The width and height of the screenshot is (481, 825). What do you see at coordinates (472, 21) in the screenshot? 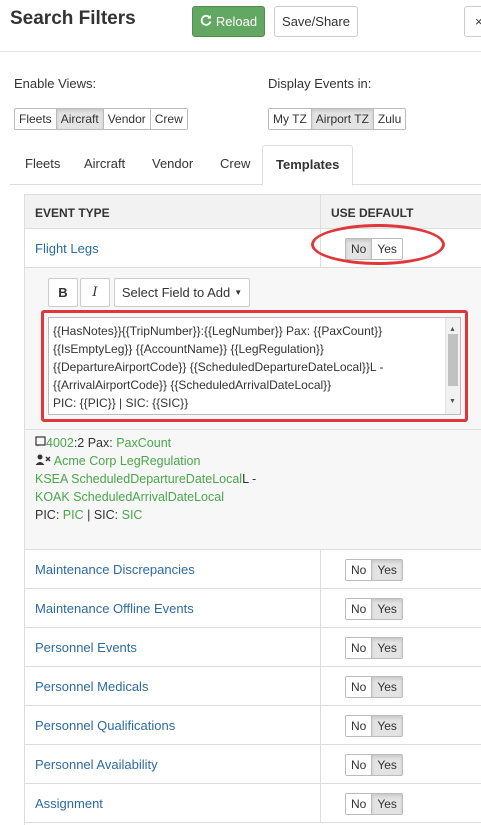
I see `close-button: ×` at bounding box center [472, 21].